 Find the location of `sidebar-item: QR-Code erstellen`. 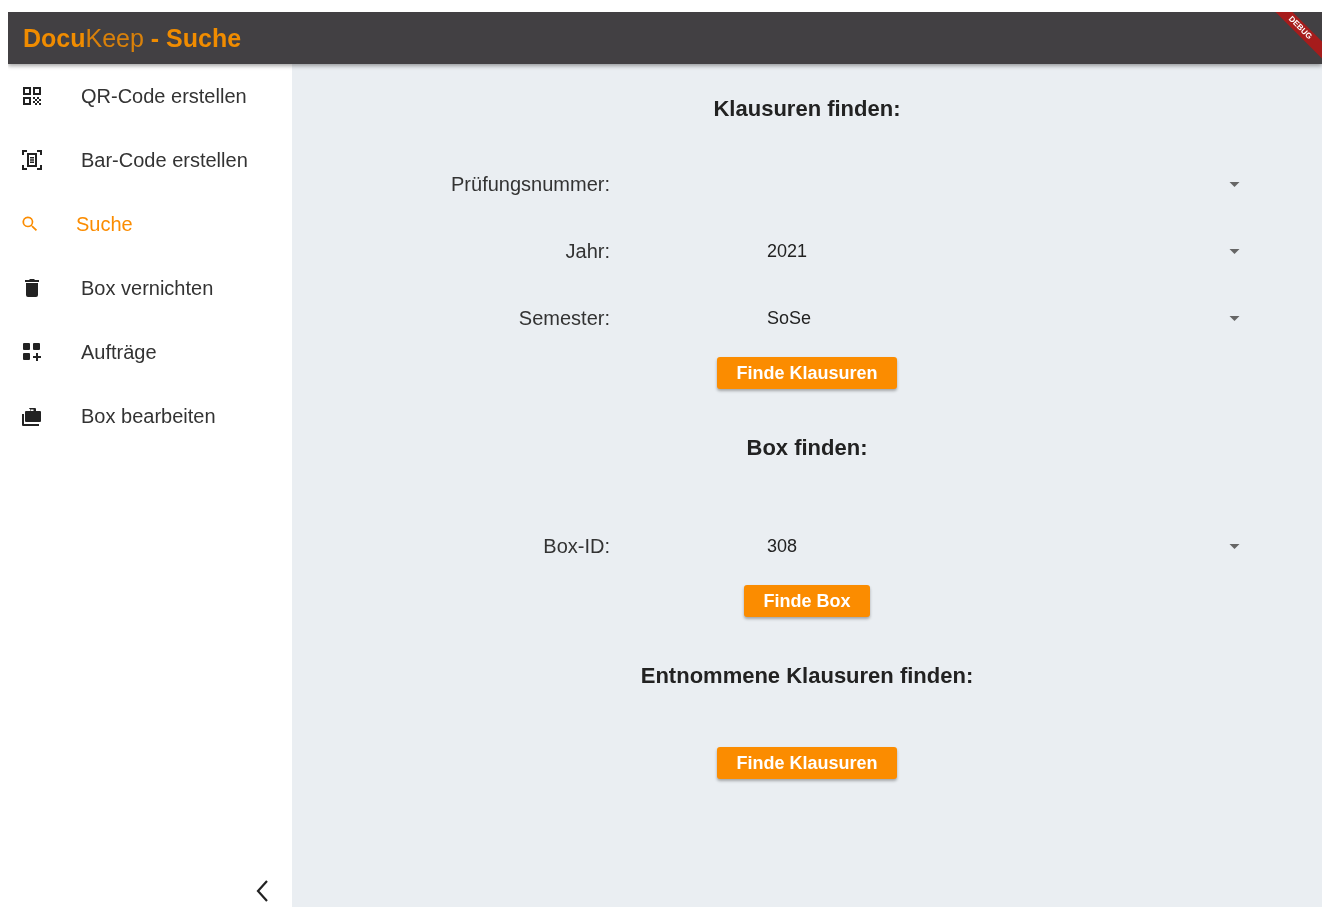

sidebar-item: QR-Code erstellen is located at coordinates (150, 96).